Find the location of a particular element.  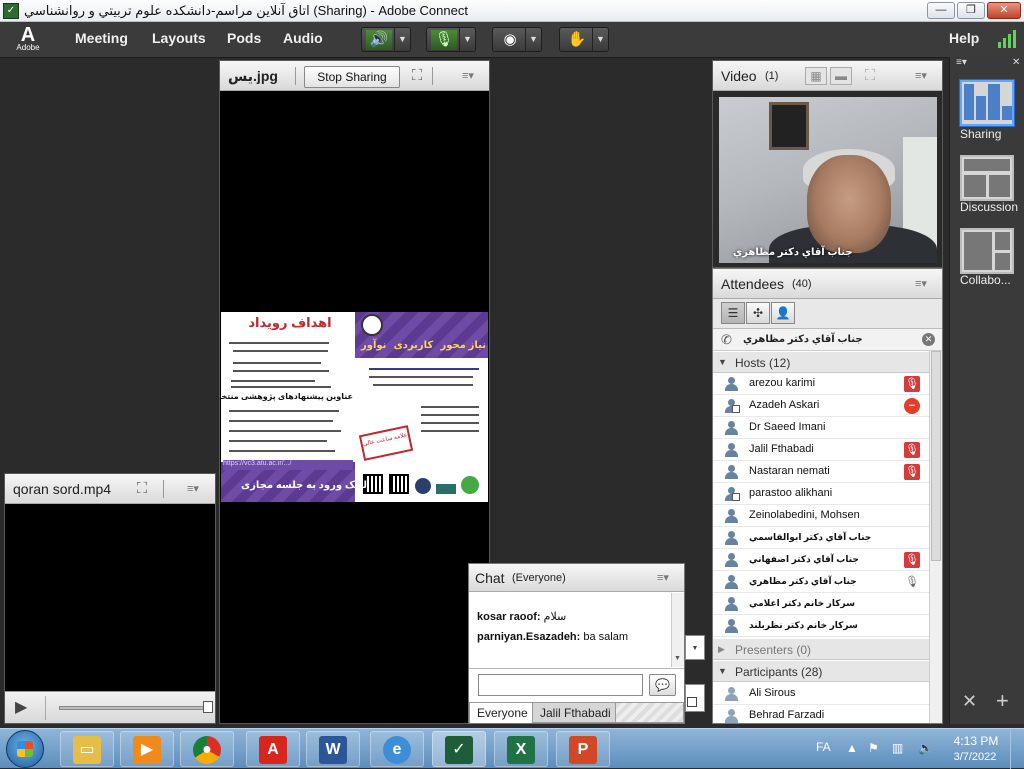

status-view-icon: 👤 is located at coordinates (783, 313).